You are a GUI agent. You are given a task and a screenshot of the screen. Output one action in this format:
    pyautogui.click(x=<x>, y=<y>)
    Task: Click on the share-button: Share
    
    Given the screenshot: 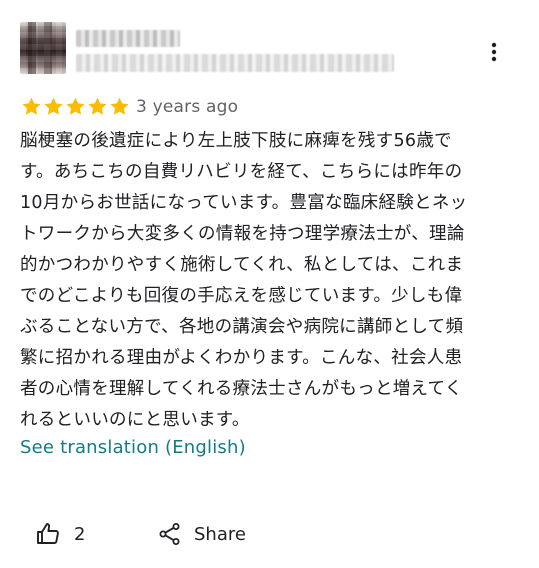 What is the action you would take?
    pyautogui.click(x=202, y=534)
    